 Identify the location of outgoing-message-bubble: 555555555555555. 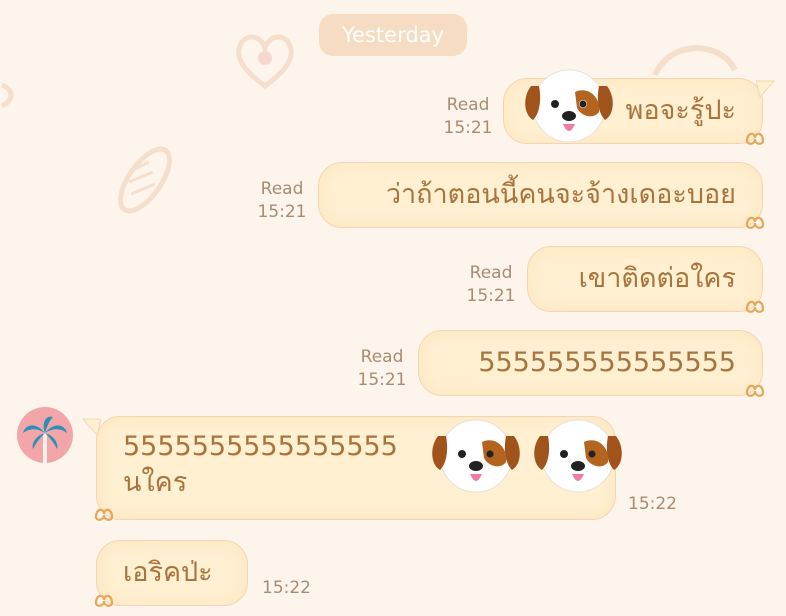
(591, 363).